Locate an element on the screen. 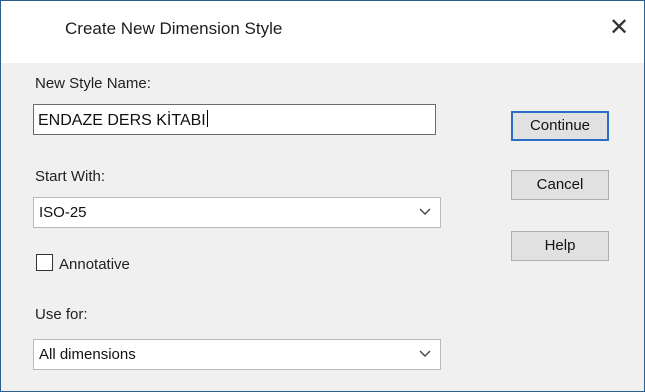 This screenshot has width=645, height=392. help-button: Help is located at coordinates (560, 246).